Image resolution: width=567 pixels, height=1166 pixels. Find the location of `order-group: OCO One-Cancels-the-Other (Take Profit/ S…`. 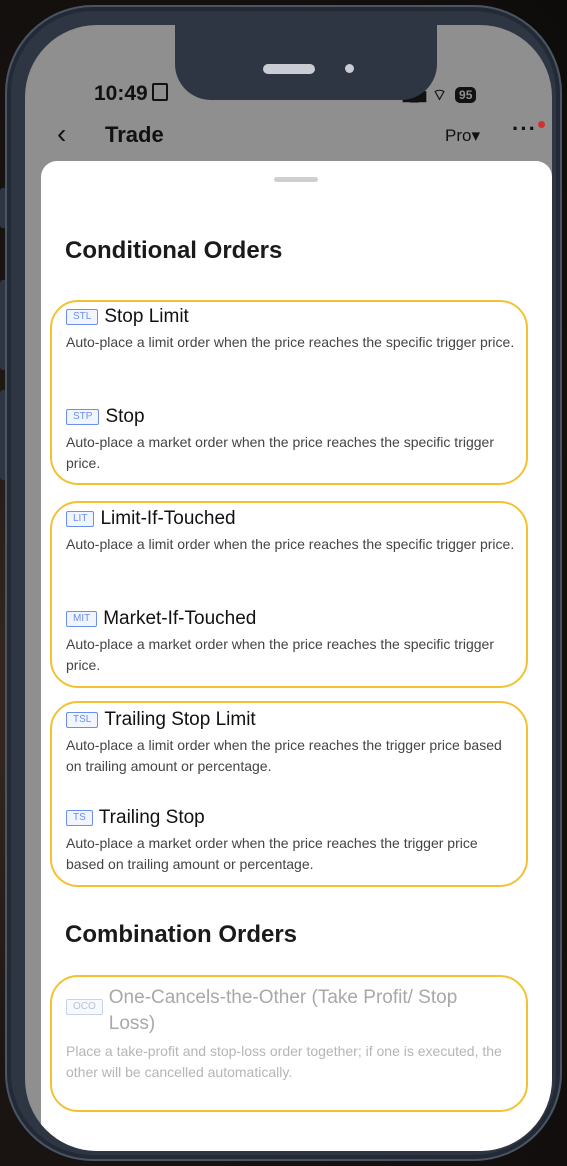

order-group: OCO One-Cancels-the-Other (Take Profit/ S… is located at coordinates (289, 1043).